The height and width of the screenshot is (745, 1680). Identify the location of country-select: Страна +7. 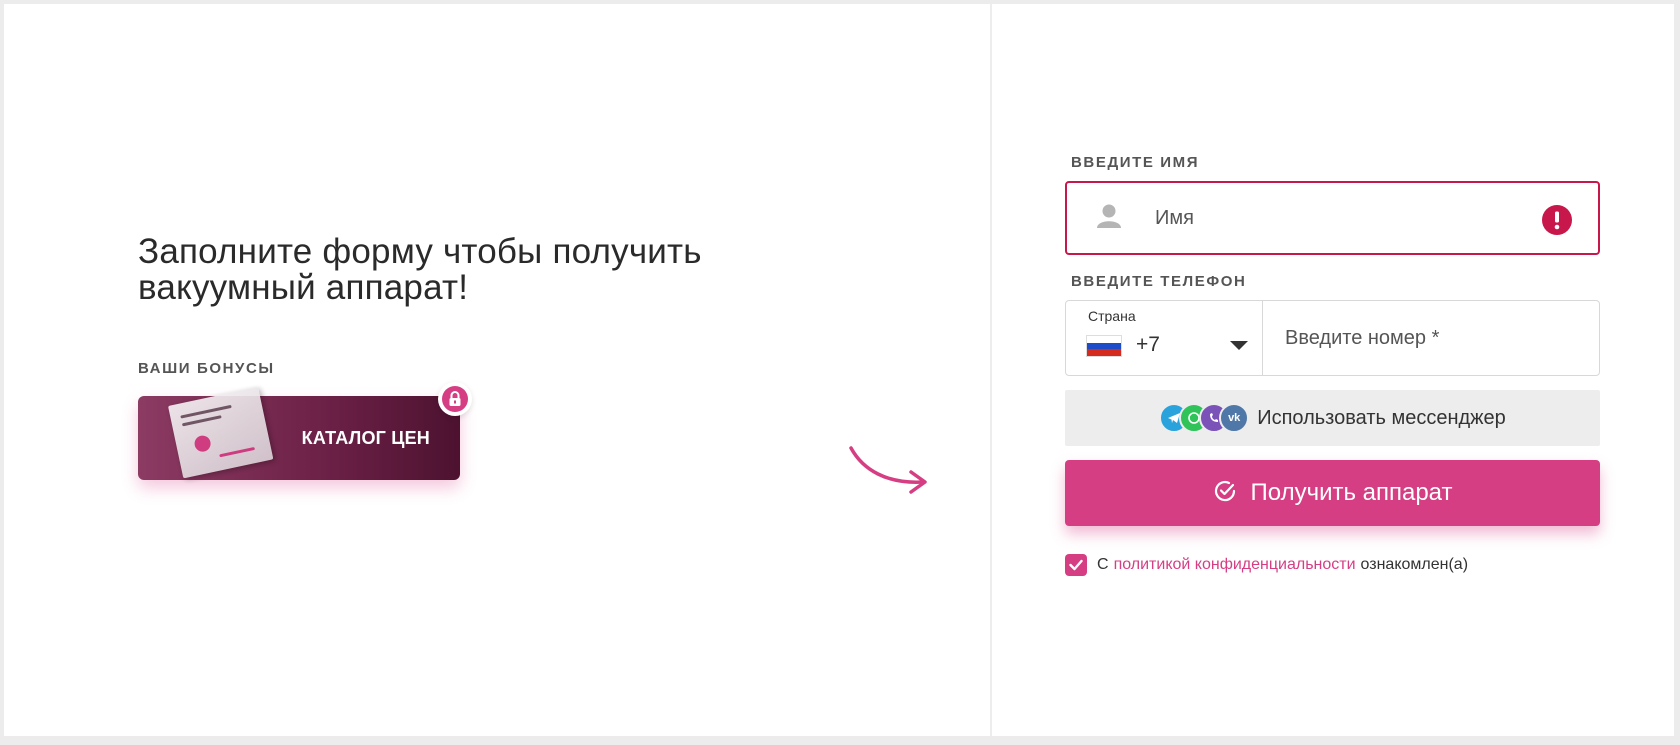
(1164, 338).